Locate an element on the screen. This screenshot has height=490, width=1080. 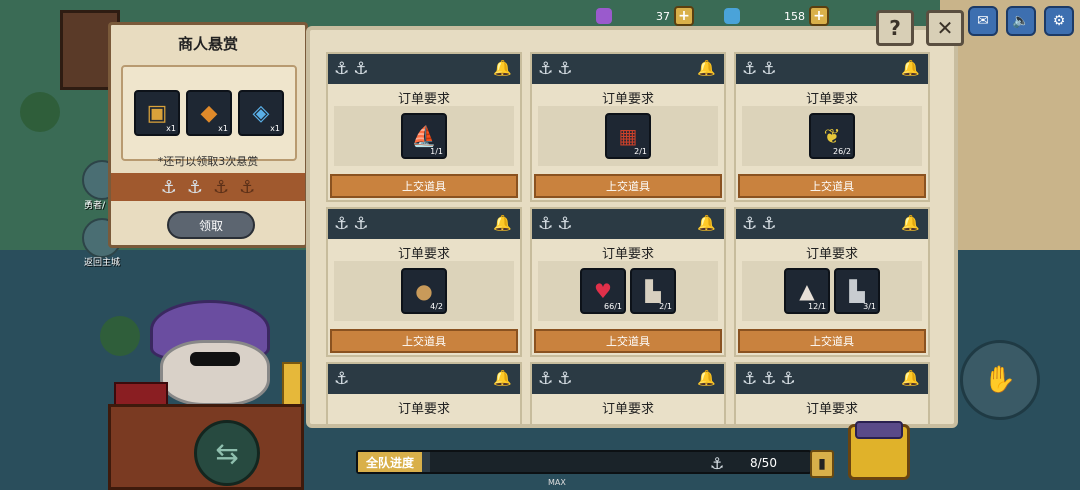
joystick-control: ✋ is located at coordinates (1000, 380).